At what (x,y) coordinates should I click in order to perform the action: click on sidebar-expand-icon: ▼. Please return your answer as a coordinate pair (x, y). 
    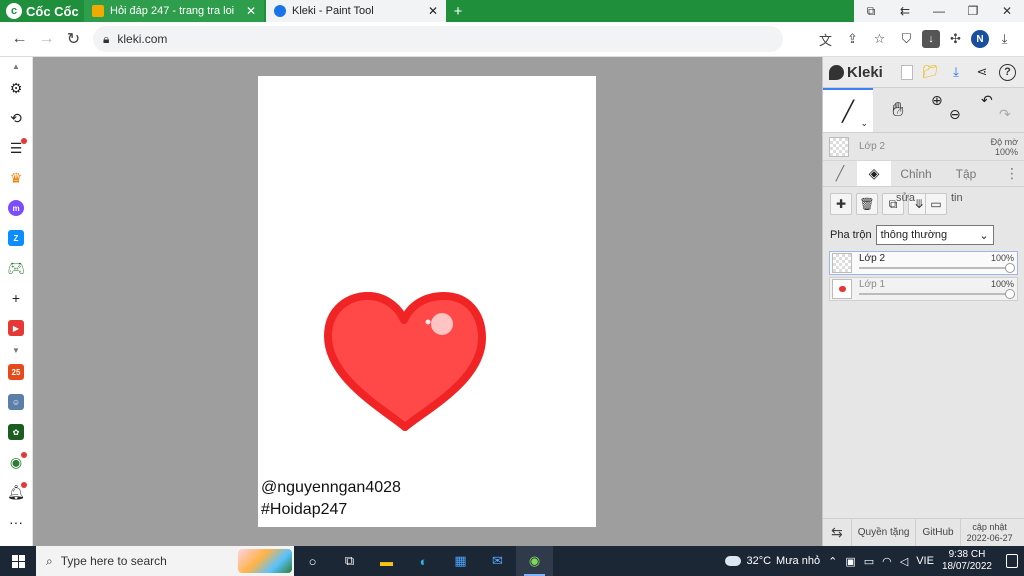
    Looking at the image, I should click on (16, 350).